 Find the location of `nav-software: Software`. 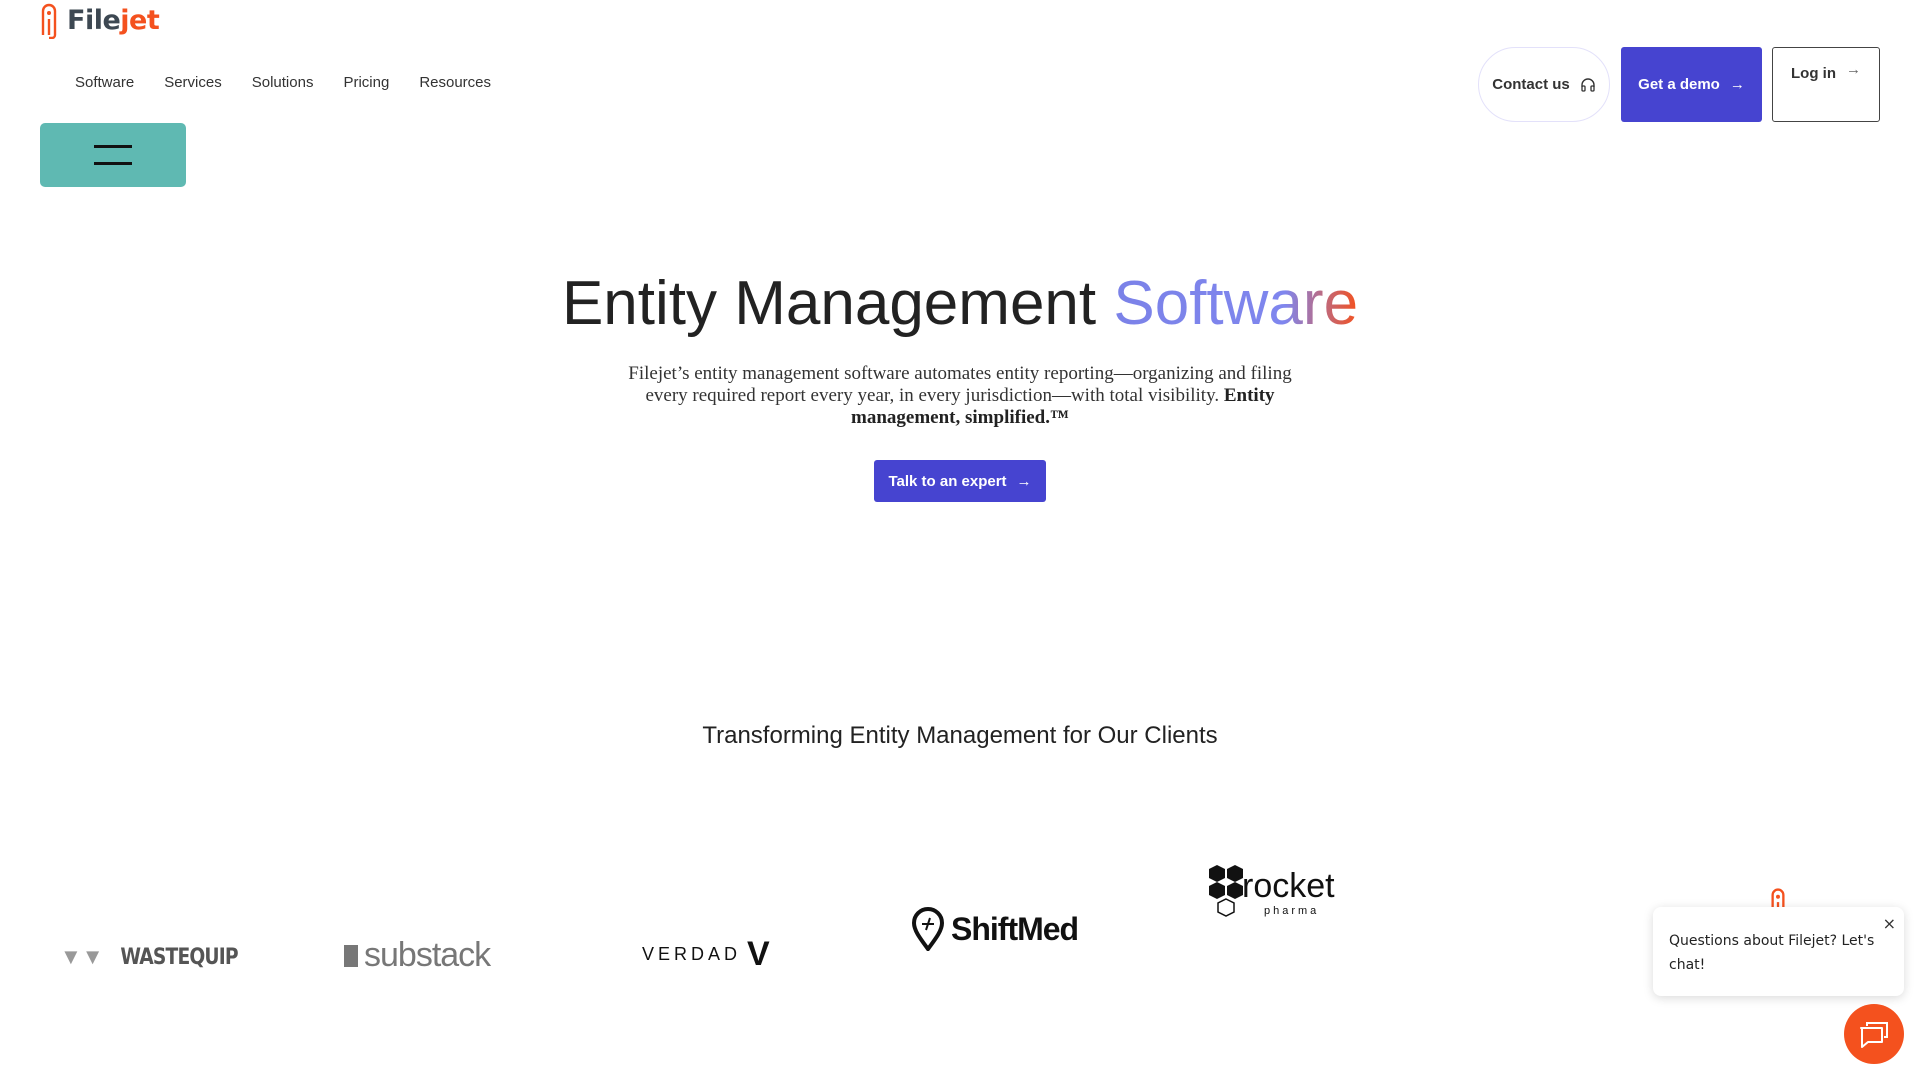

nav-software: Software is located at coordinates (104, 82).